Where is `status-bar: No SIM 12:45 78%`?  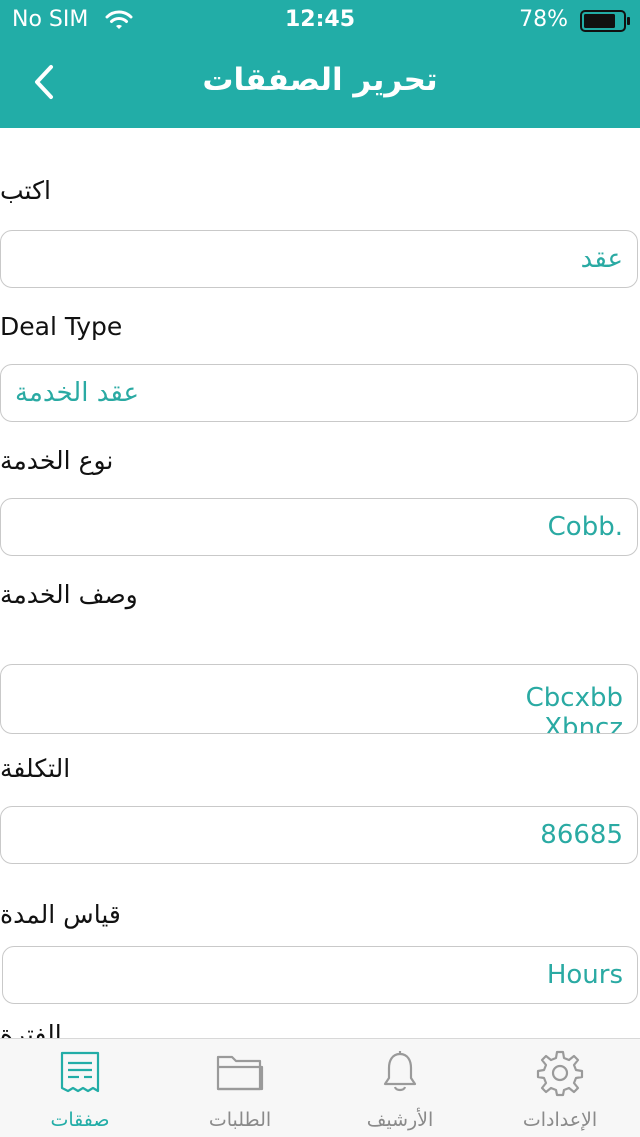
status-bar: No SIM 12:45 78% is located at coordinates (320, 20).